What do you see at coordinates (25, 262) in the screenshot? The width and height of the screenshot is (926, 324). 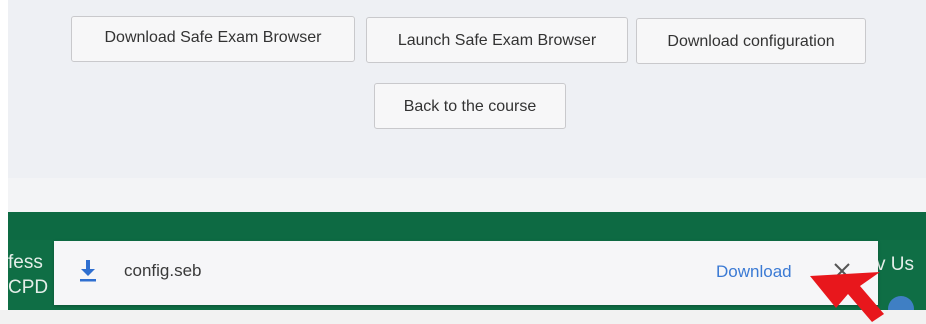 I see `footer-text-left-line1: fess` at bounding box center [25, 262].